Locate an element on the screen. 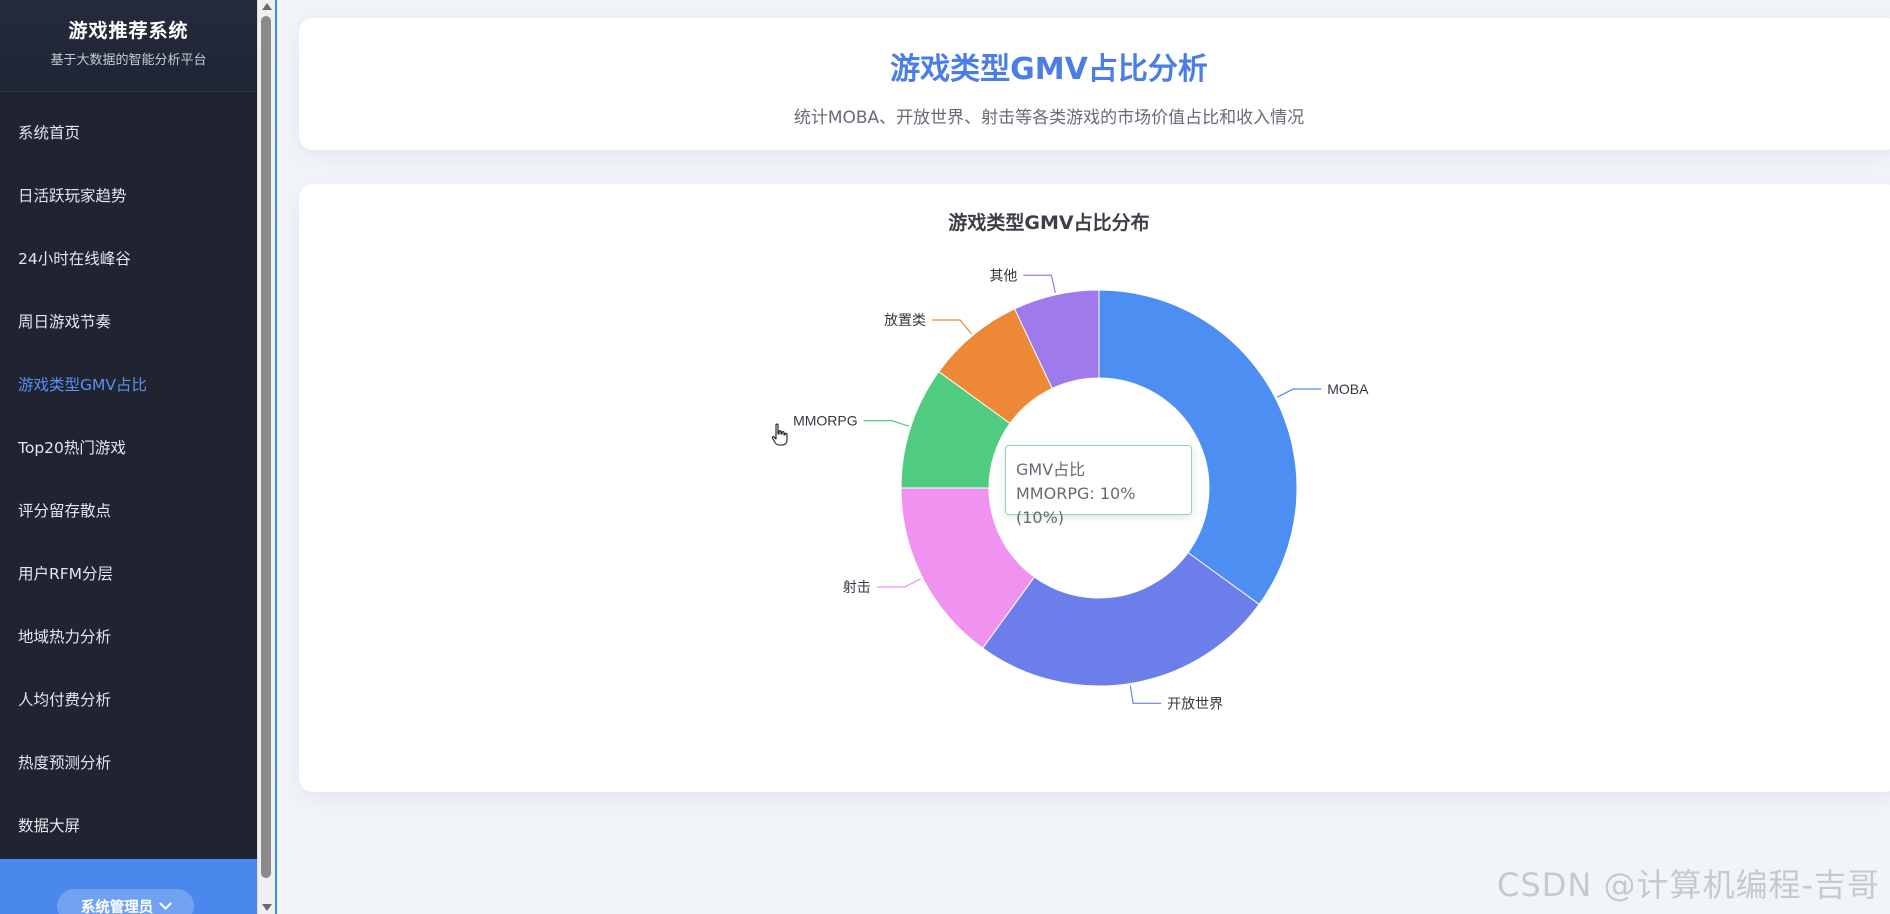 Image resolution: width=1890 pixels, height=914 pixels. sidebar-item-gmv-share: 游戏类型GMV占比 is located at coordinates (128, 385).